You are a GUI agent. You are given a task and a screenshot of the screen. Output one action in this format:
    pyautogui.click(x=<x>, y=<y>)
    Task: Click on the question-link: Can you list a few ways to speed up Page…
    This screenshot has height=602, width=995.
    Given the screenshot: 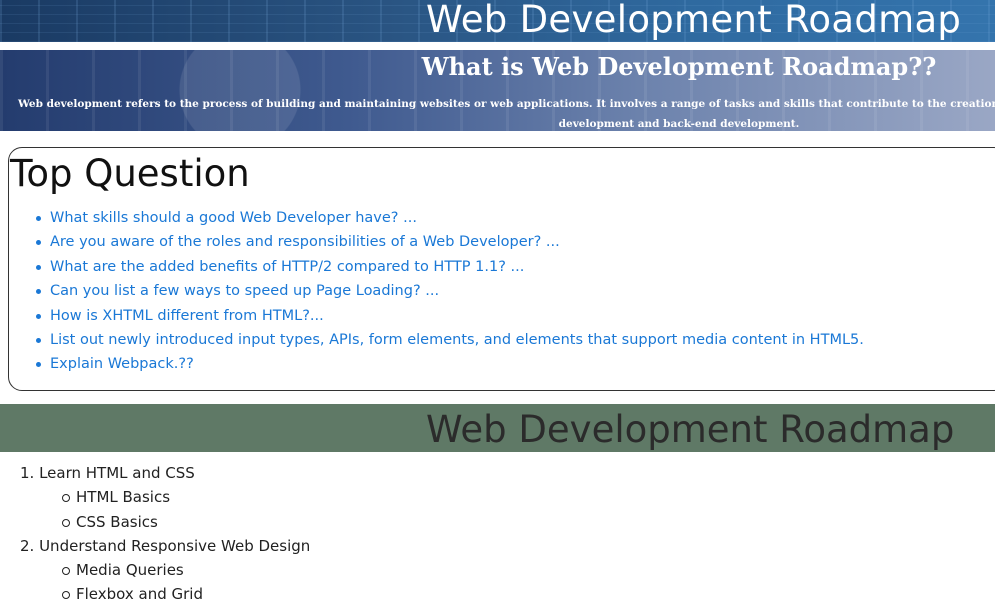 What is the action you would take?
    pyautogui.click(x=450, y=291)
    